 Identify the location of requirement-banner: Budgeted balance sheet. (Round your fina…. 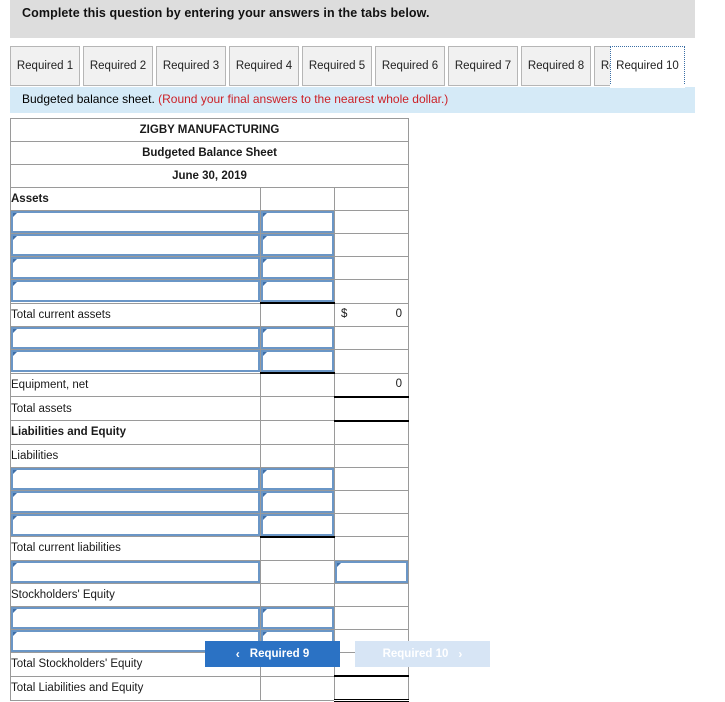
(352, 100).